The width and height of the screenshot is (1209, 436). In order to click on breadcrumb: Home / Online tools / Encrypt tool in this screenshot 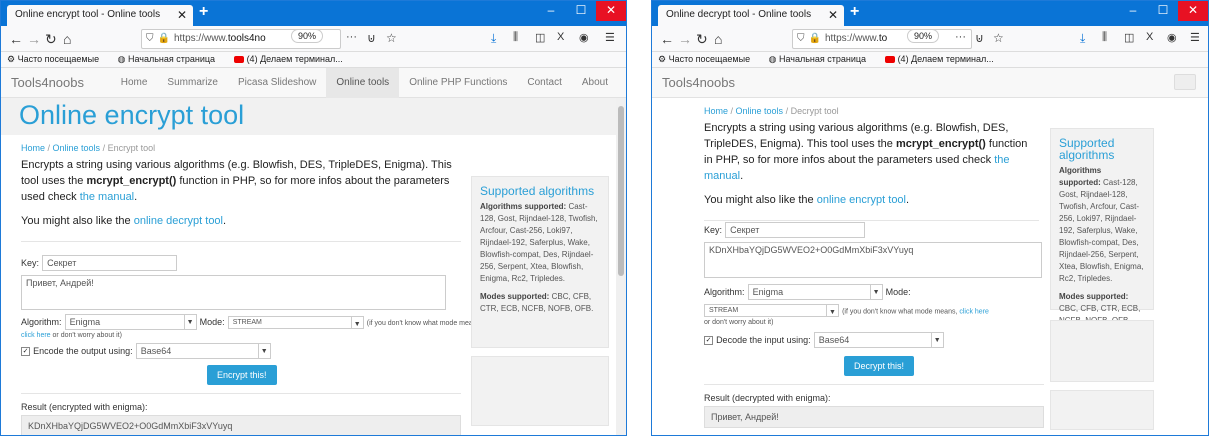, I will do `click(88, 148)`.